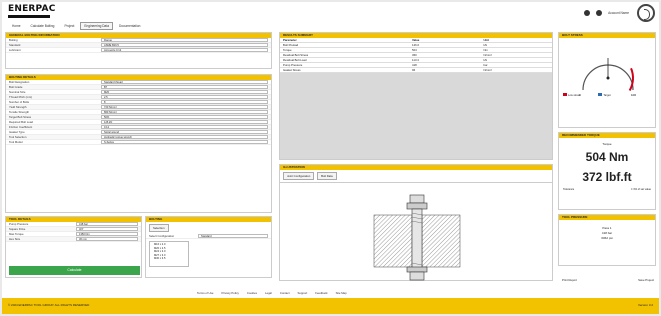  Describe the element at coordinates (441, 241) in the screenshot. I see `flange-right` at that location.